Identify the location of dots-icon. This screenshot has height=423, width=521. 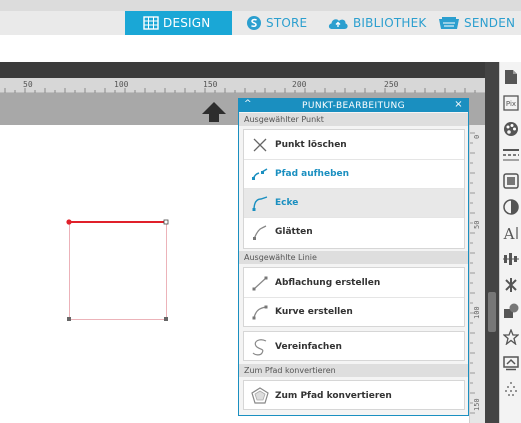
(511, 389).